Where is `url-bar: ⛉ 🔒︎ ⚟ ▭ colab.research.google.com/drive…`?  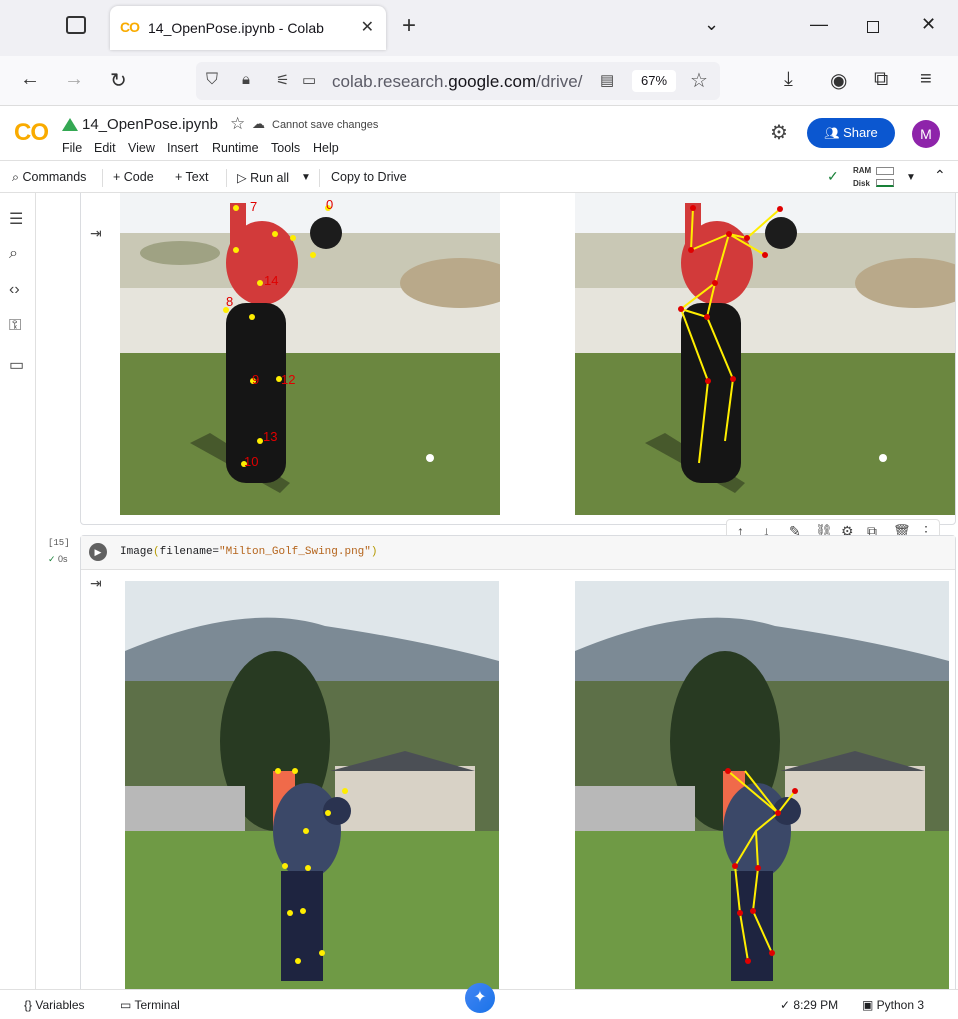 url-bar: ⛉ 🔒︎ ⚟ ▭ colab.research.google.com/drive… is located at coordinates (458, 81).